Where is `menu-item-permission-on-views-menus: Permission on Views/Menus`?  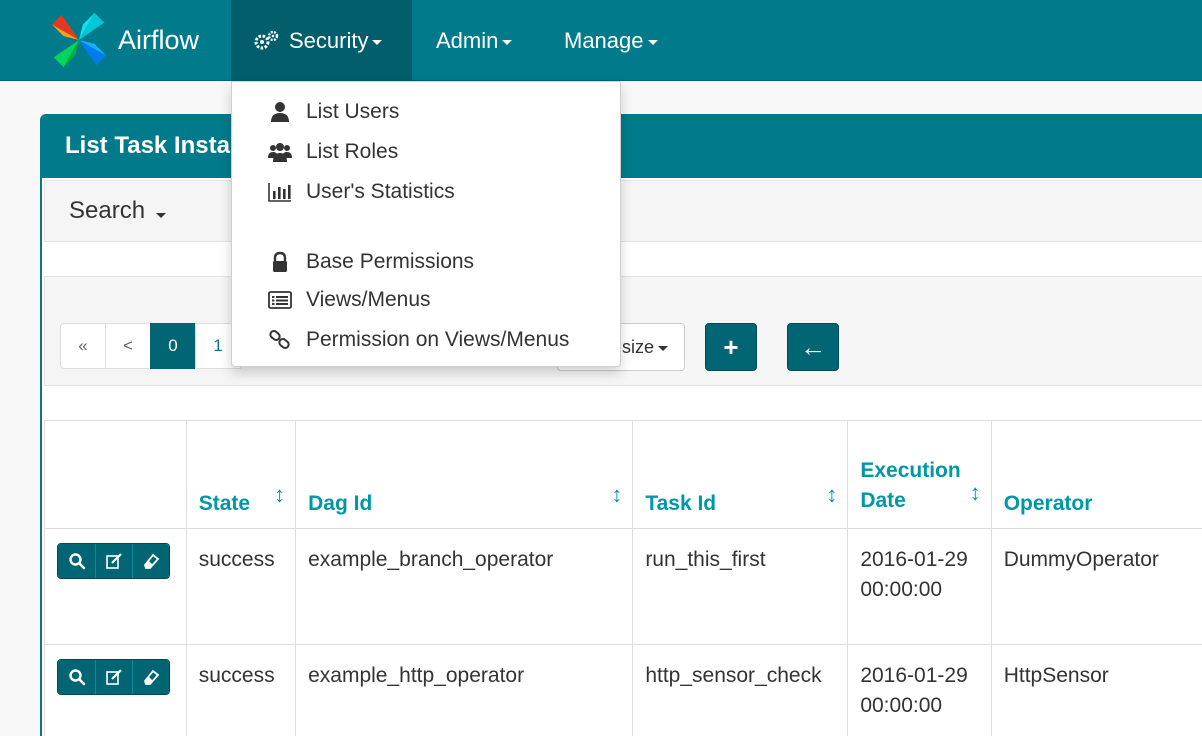 menu-item-permission-on-views-menus: Permission on Views/Menus is located at coordinates (426, 340).